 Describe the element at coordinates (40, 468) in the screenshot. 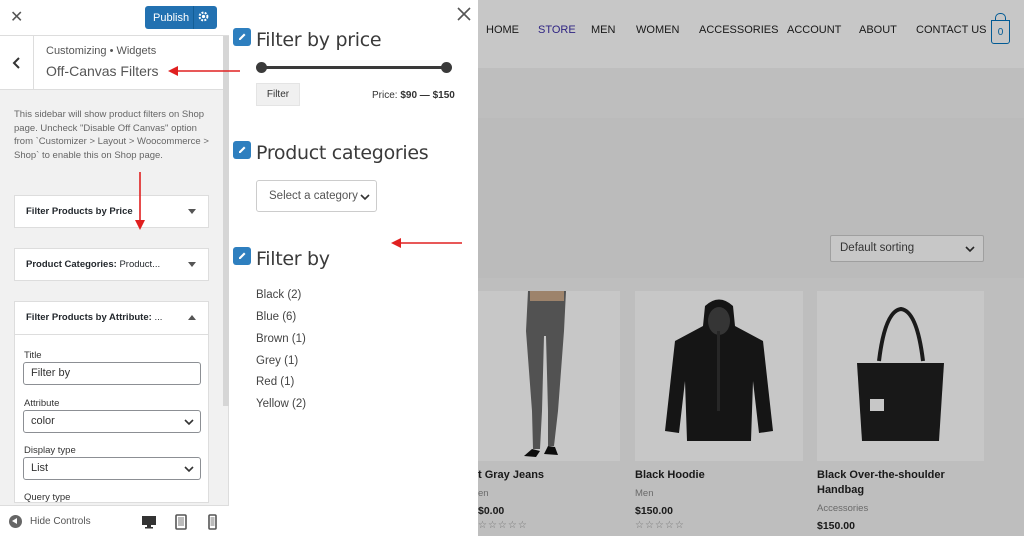

I see `display-type-value: List` at that location.